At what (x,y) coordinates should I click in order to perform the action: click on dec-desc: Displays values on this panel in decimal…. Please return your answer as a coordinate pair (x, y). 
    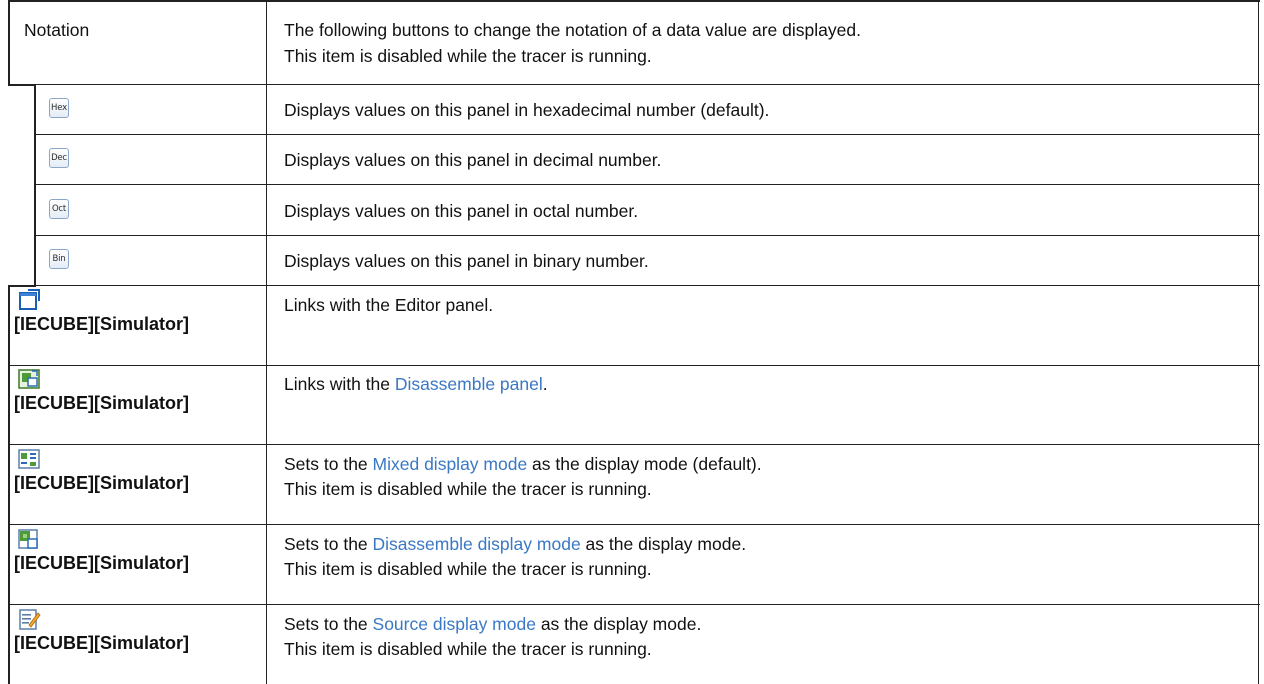
    Looking at the image, I should click on (473, 160).